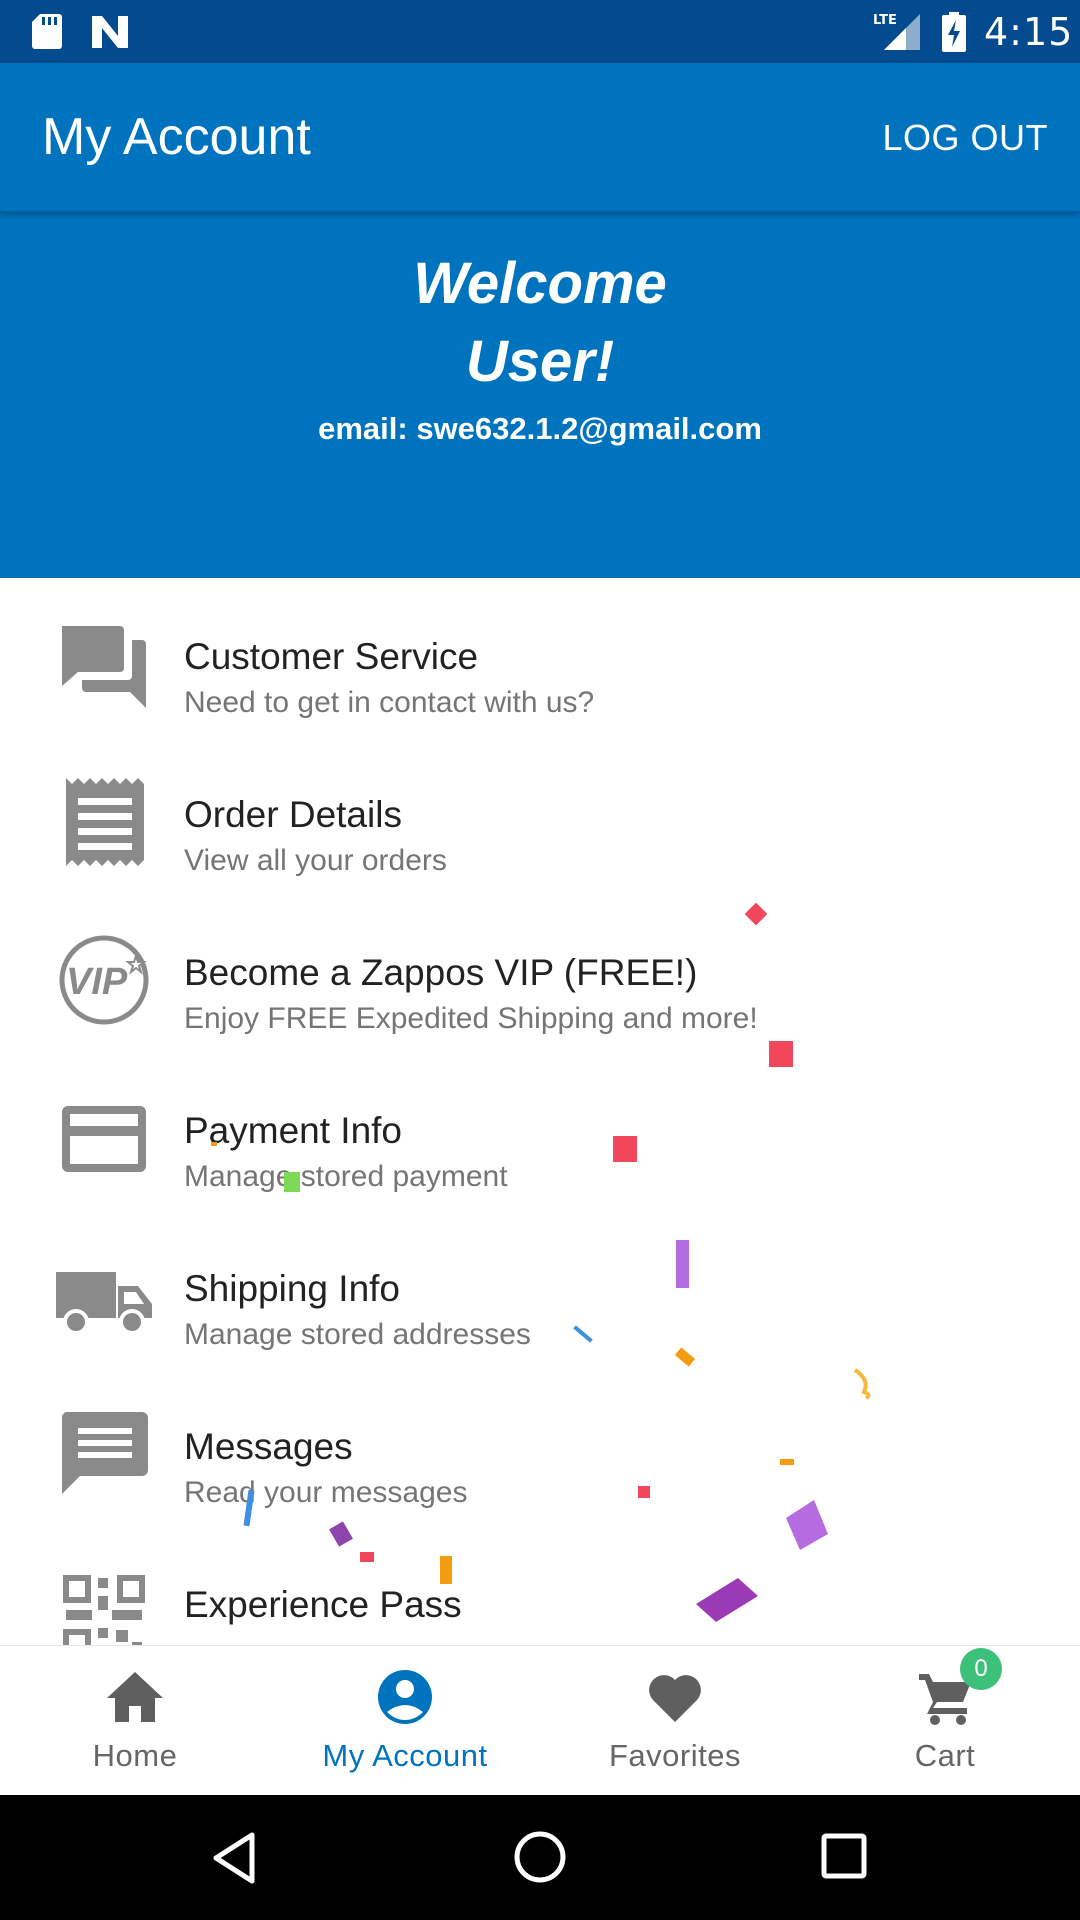 This screenshot has width=1080, height=1920. Describe the element at coordinates (315, 860) in the screenshot. I see `menu-item-subtitle: View all your orders` at that location.